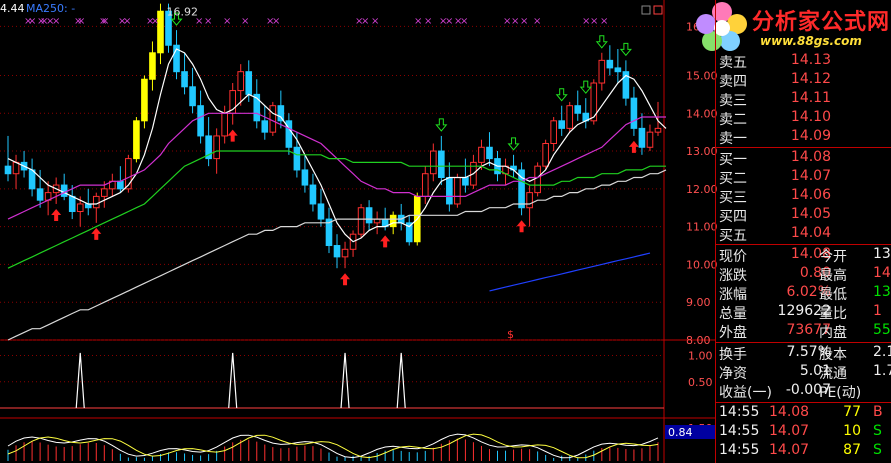 This screenshot has height=463, width=891. What do you see at coordinates (810, 157) in the screenshot?
I see `buy-level-price: 14.08` at bounding box center [810, 157].